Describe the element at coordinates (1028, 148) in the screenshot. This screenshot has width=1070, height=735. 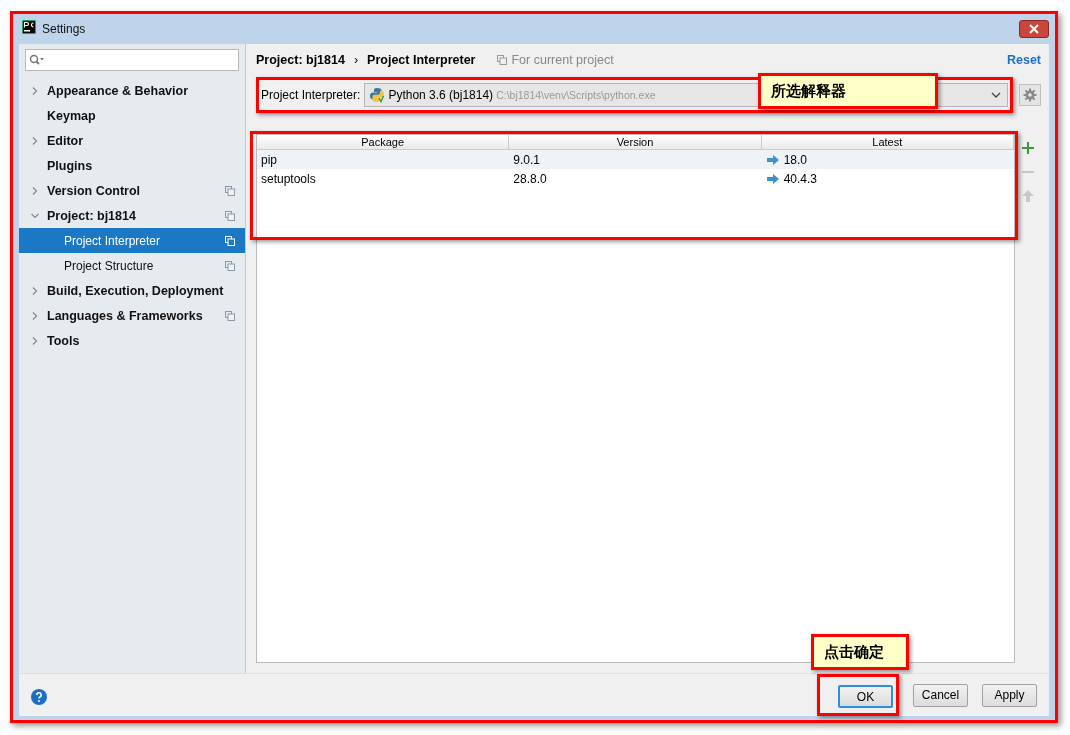
I see `plus-icon` at that location.